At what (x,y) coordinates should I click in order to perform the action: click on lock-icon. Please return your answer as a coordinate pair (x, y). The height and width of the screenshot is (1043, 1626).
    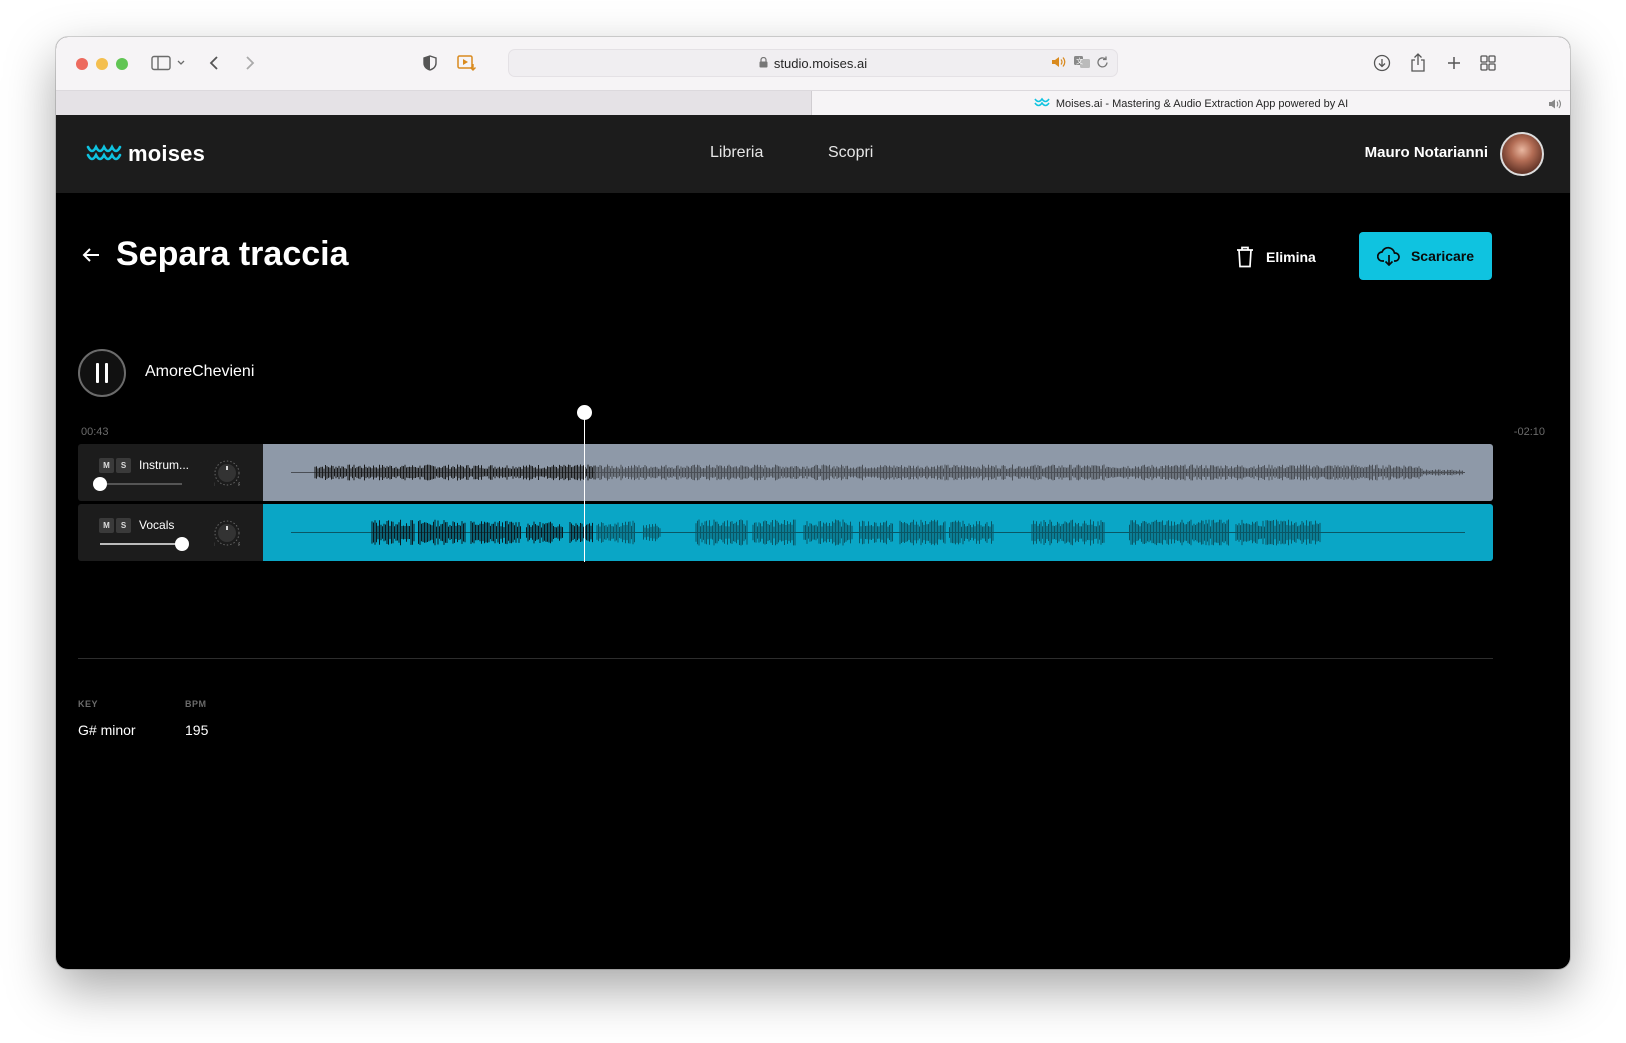
    Looking at the image, I should click on (763, 63).